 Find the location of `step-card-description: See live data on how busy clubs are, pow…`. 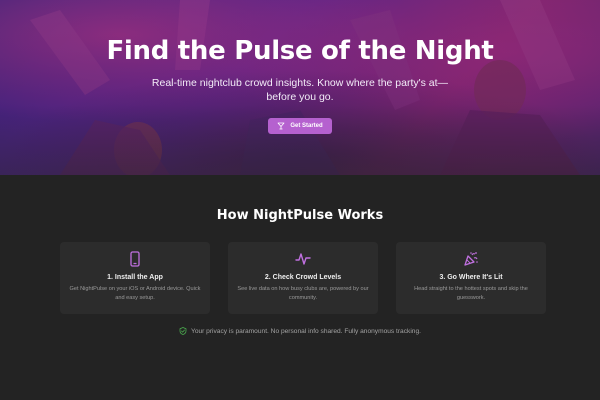

step-card-description: See live data on how busy clubs are, pow… is located at coordinates (303, 293).